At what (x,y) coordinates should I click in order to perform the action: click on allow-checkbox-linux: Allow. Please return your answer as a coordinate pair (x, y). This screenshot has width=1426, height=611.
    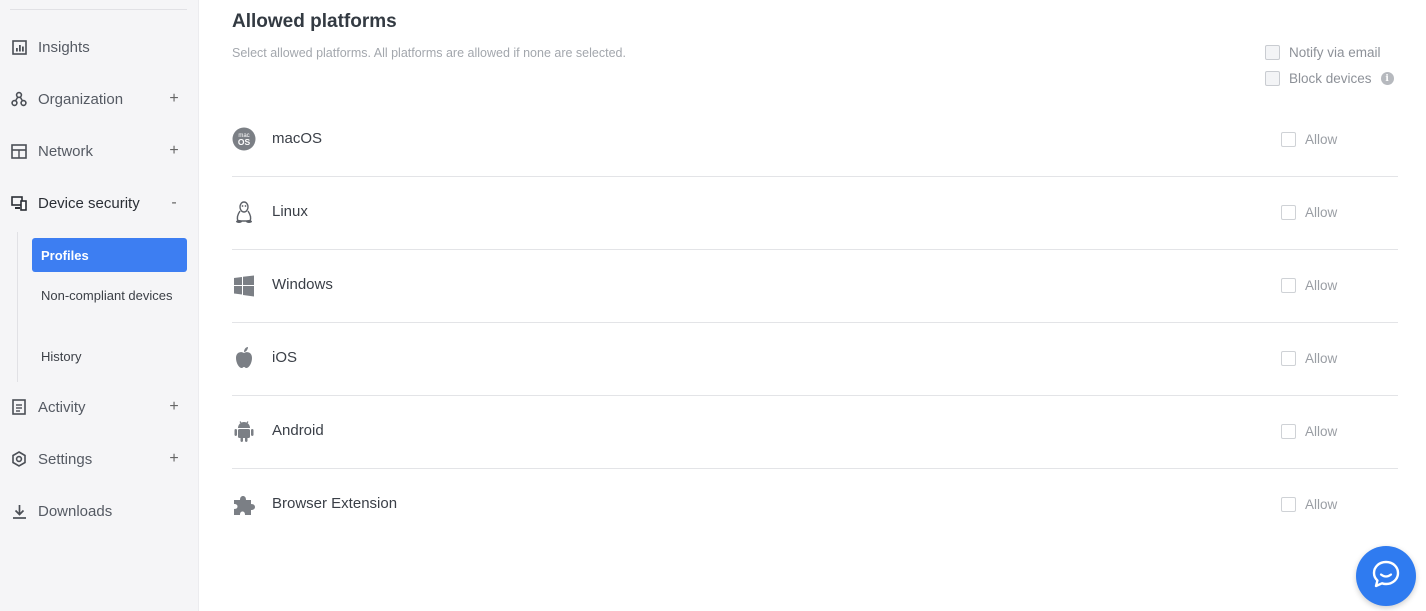
    Looking at the image, I should click on (1309, 212).